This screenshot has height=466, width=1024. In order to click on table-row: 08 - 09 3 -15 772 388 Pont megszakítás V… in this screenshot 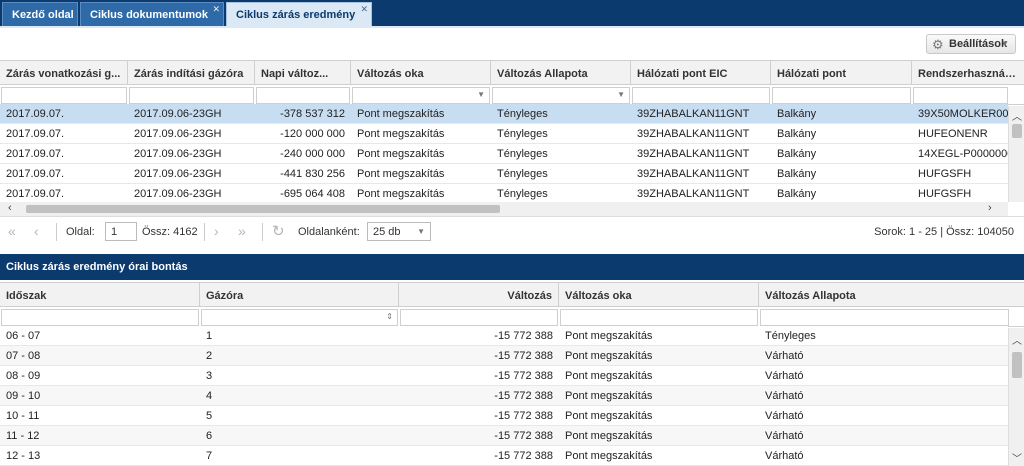, I will do `click(504, 376)`.